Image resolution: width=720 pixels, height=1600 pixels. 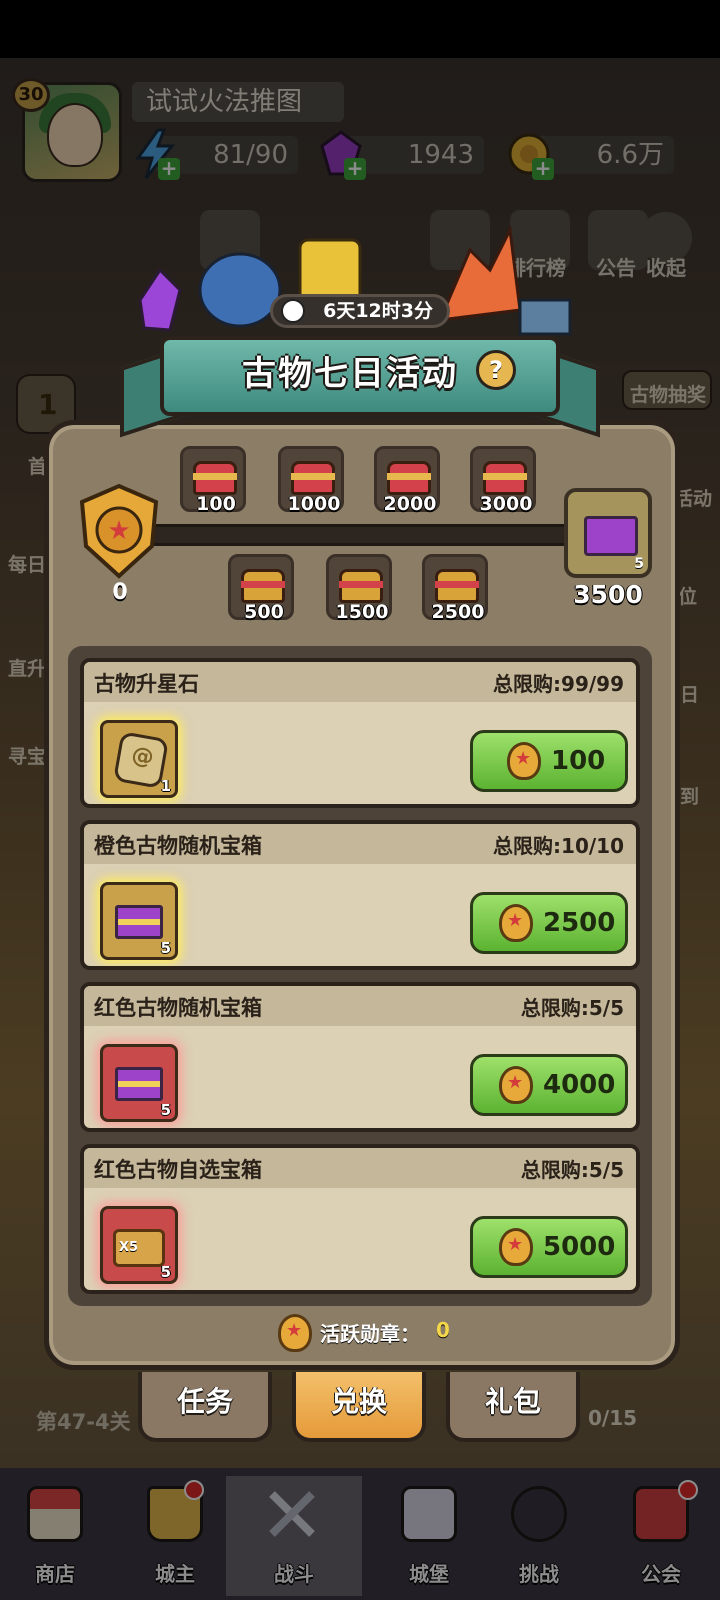 What do you see at coordinates (205, 1407) in the screenshot?
I see `tab-tasks: 任务` at bounding box center [205, 1407].